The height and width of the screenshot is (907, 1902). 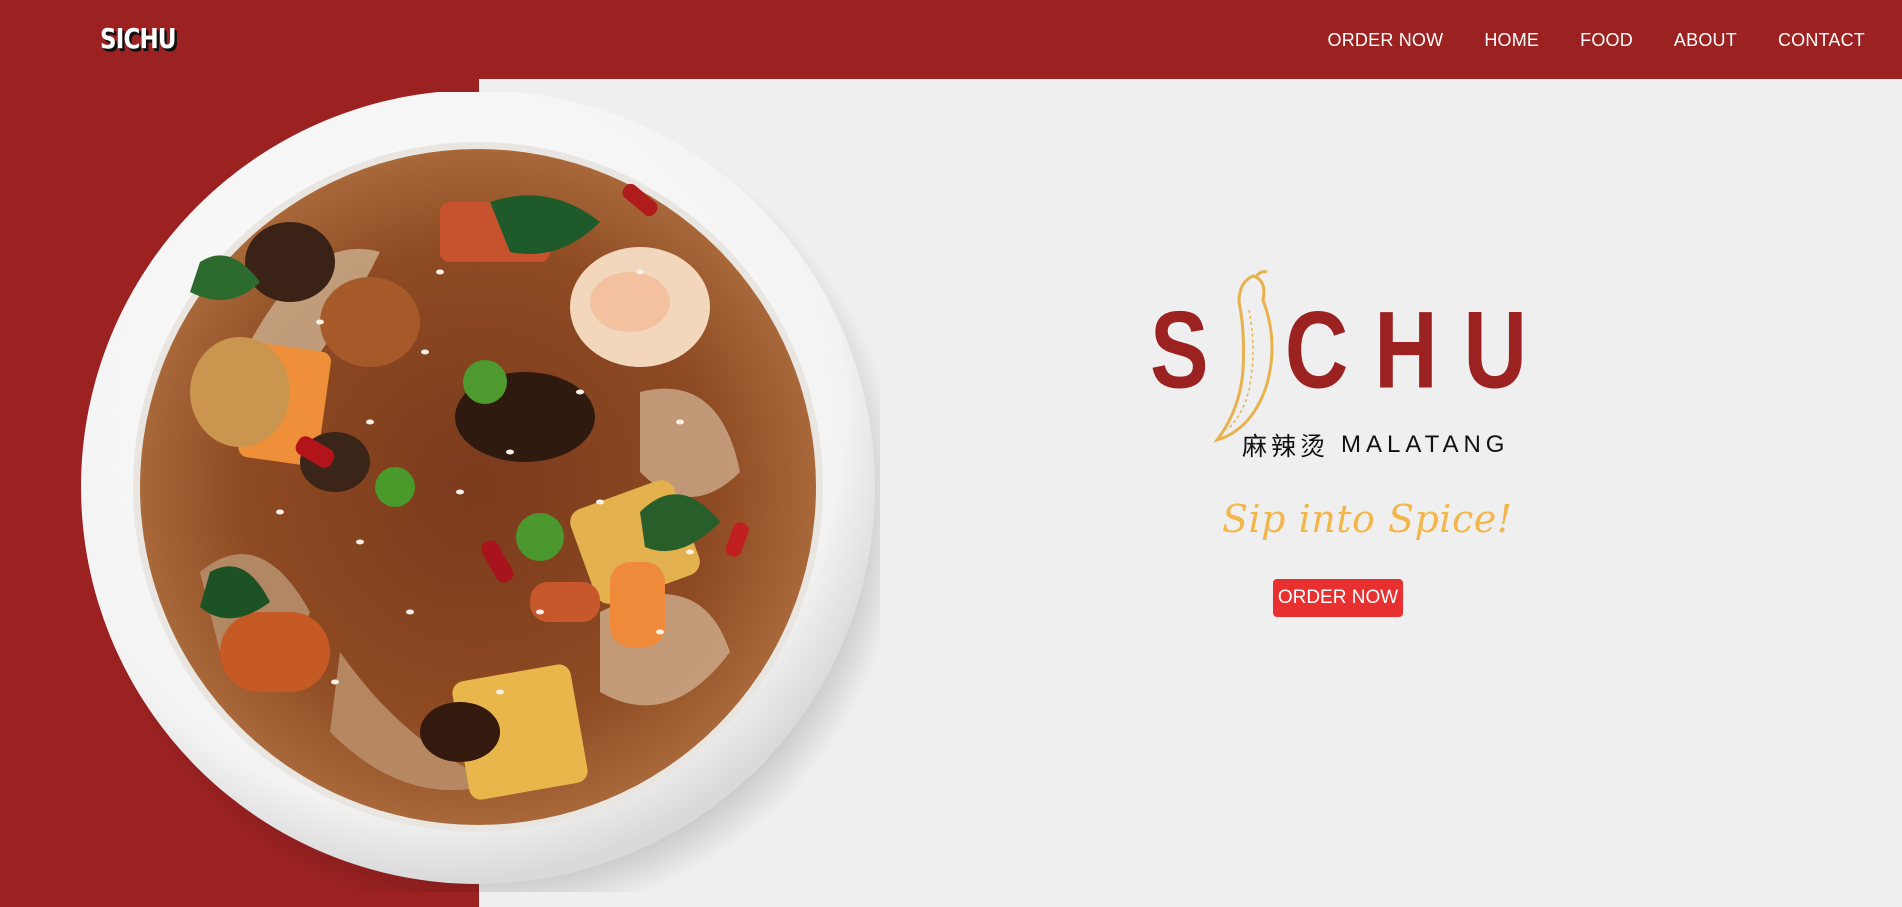 What do you see at coordinates (1821, 40) in the screenshot?
I see `nav-contact: CONTACT` at bounding box center [1821, 40].